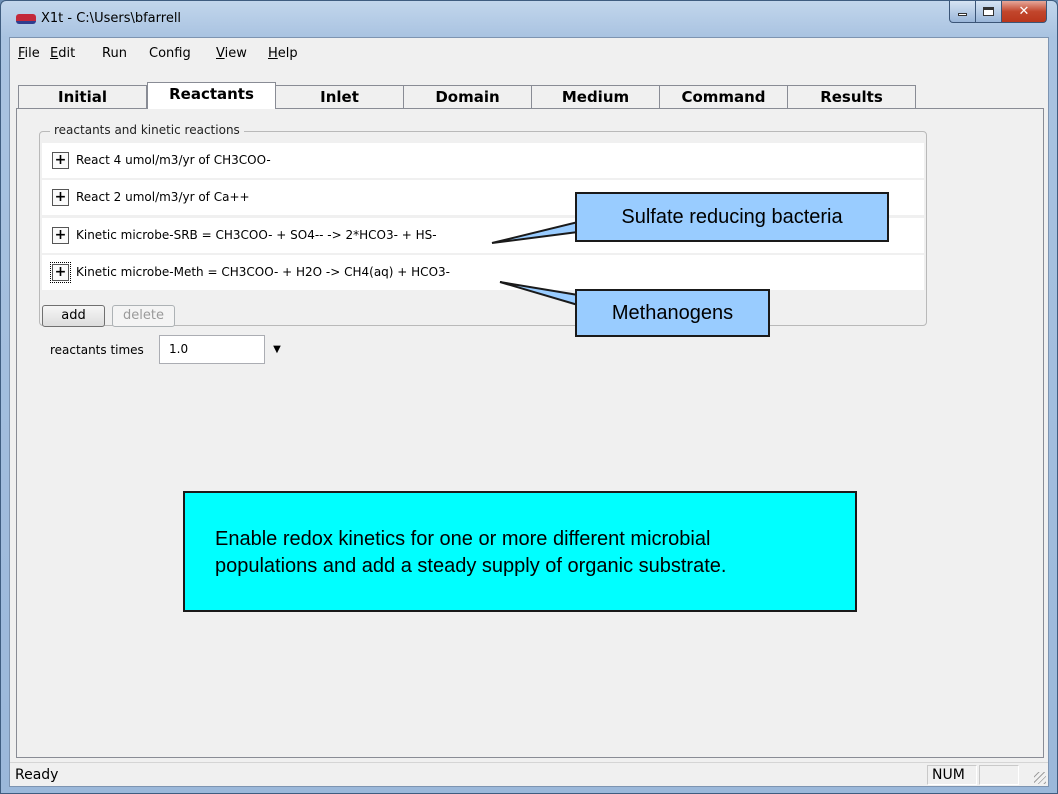 The height and width of the screenshot is (794, 1058). I want to click on menu-help: Help, so click(283, 53).